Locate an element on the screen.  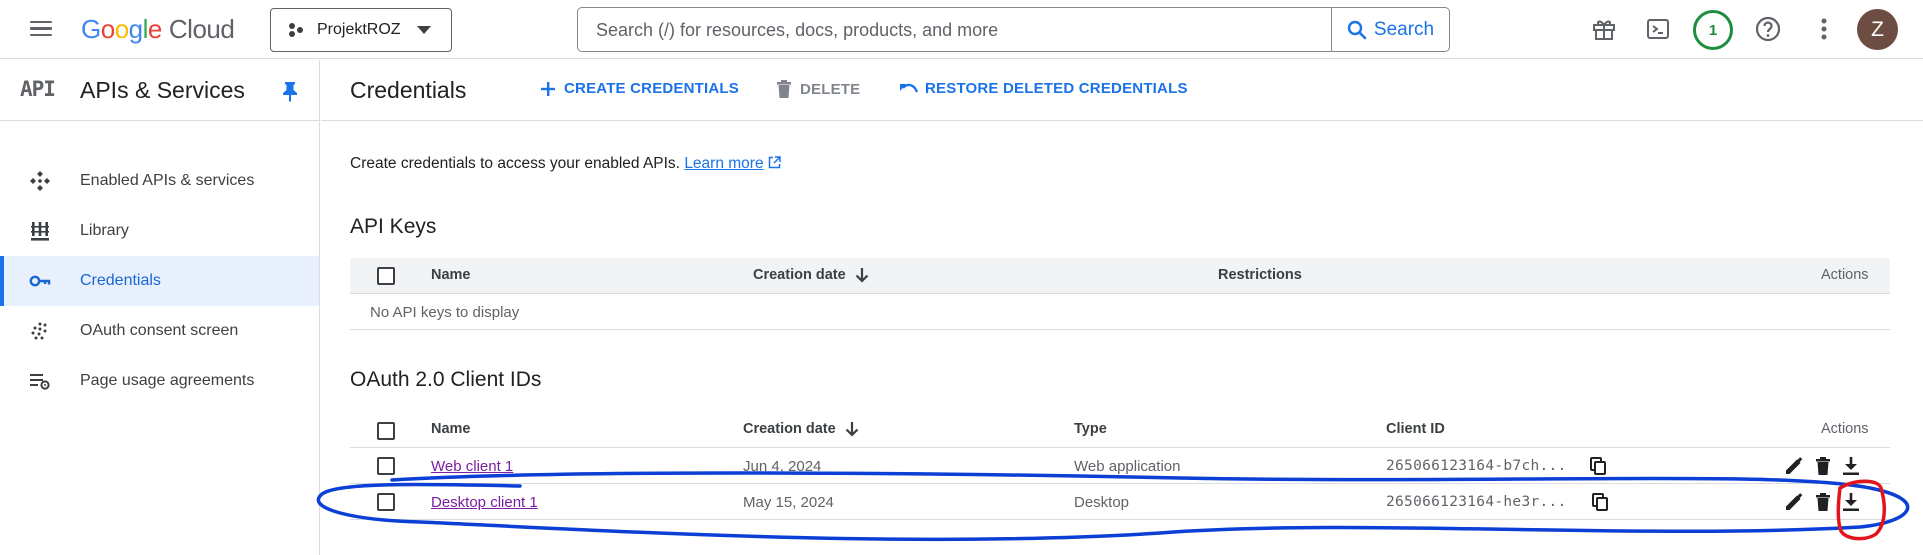
api-logo: API is located at coordinates (38, 89).